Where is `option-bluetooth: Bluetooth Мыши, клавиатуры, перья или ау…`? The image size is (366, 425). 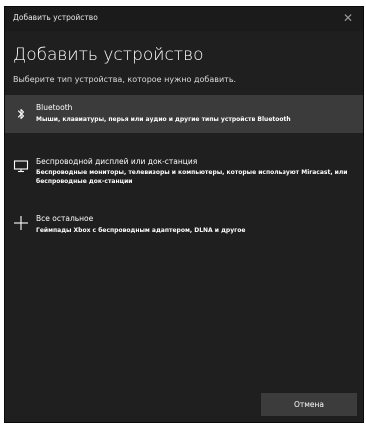 option-bluetooth: Bluetooth Мыши, клавиатуры, перья или ау… is located at coordinates (184, 114).